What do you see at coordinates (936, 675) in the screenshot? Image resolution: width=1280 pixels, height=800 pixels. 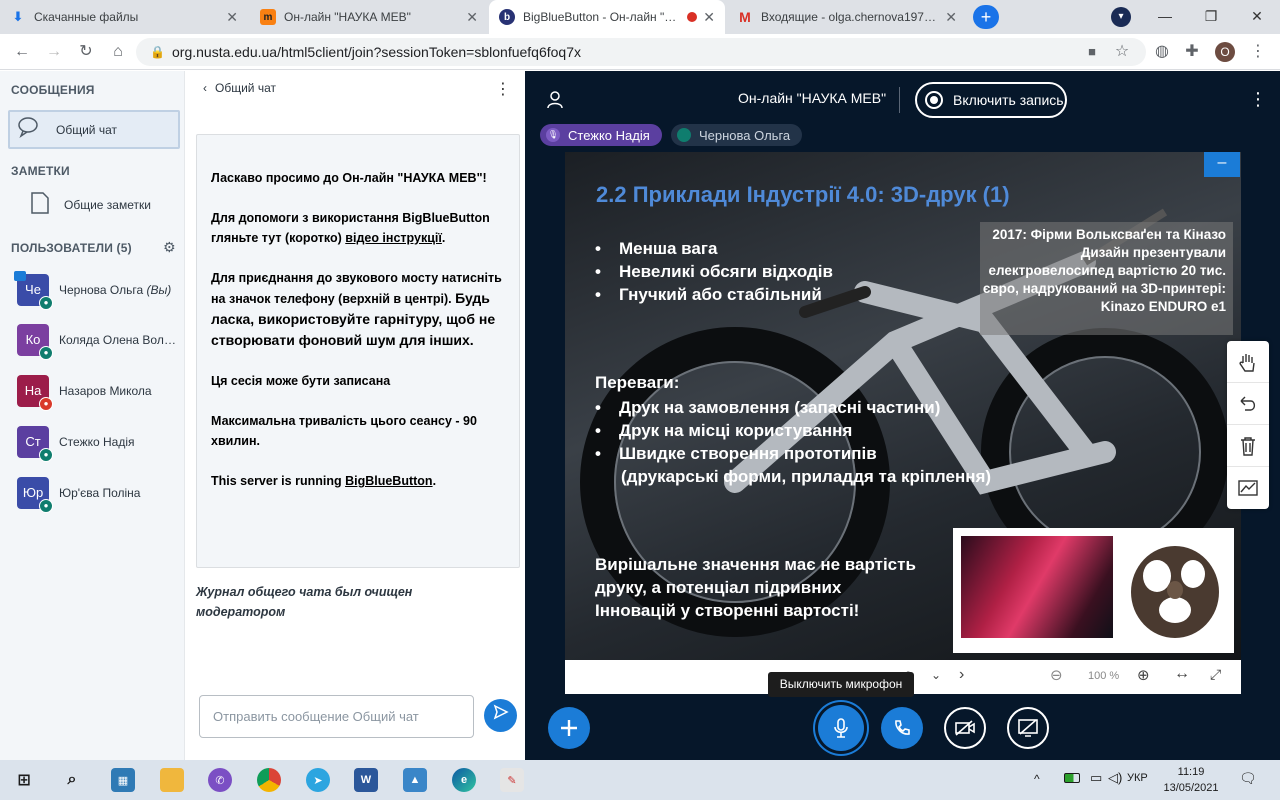 I see `chevron-down-icon: ⌄` at bounding box center [936, 675].